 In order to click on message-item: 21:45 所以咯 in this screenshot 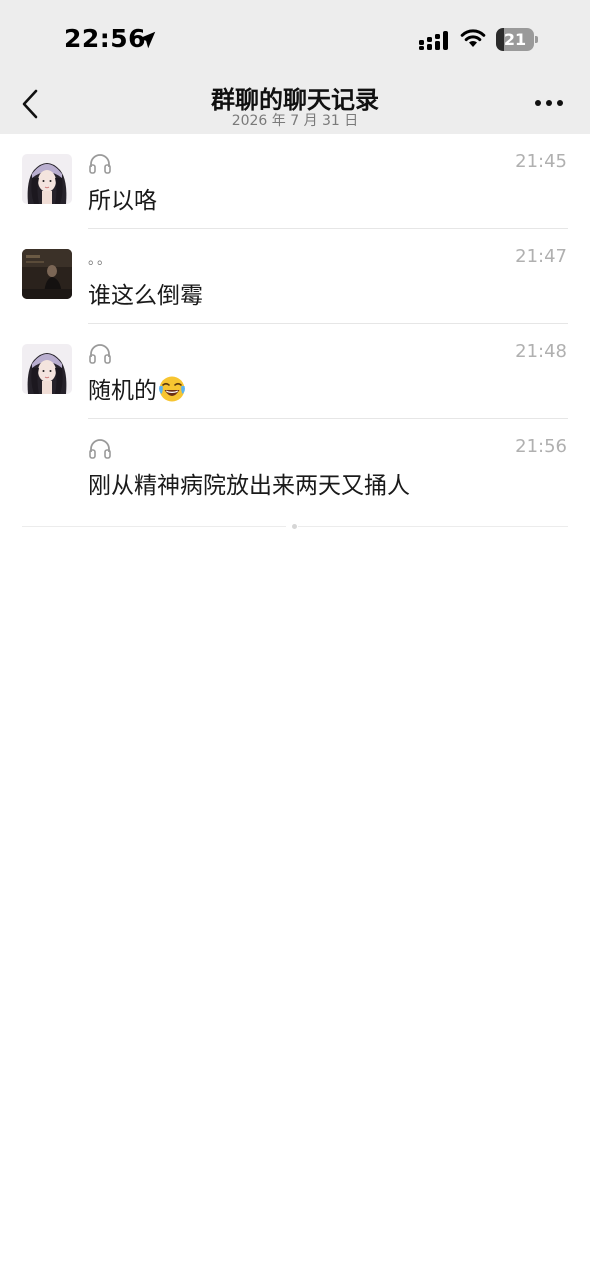, I will do `click(295, 181)`.